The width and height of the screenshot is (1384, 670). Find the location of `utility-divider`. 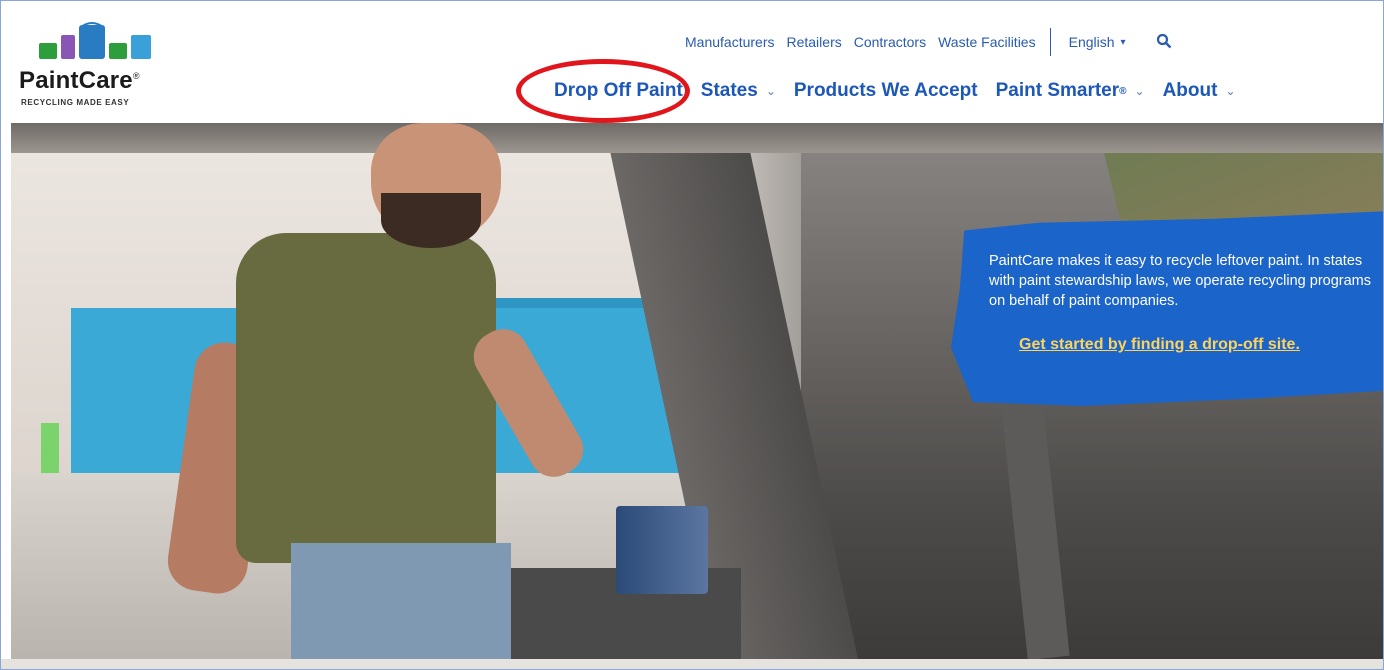

utility-divider is located at coordinates (1050, 42).